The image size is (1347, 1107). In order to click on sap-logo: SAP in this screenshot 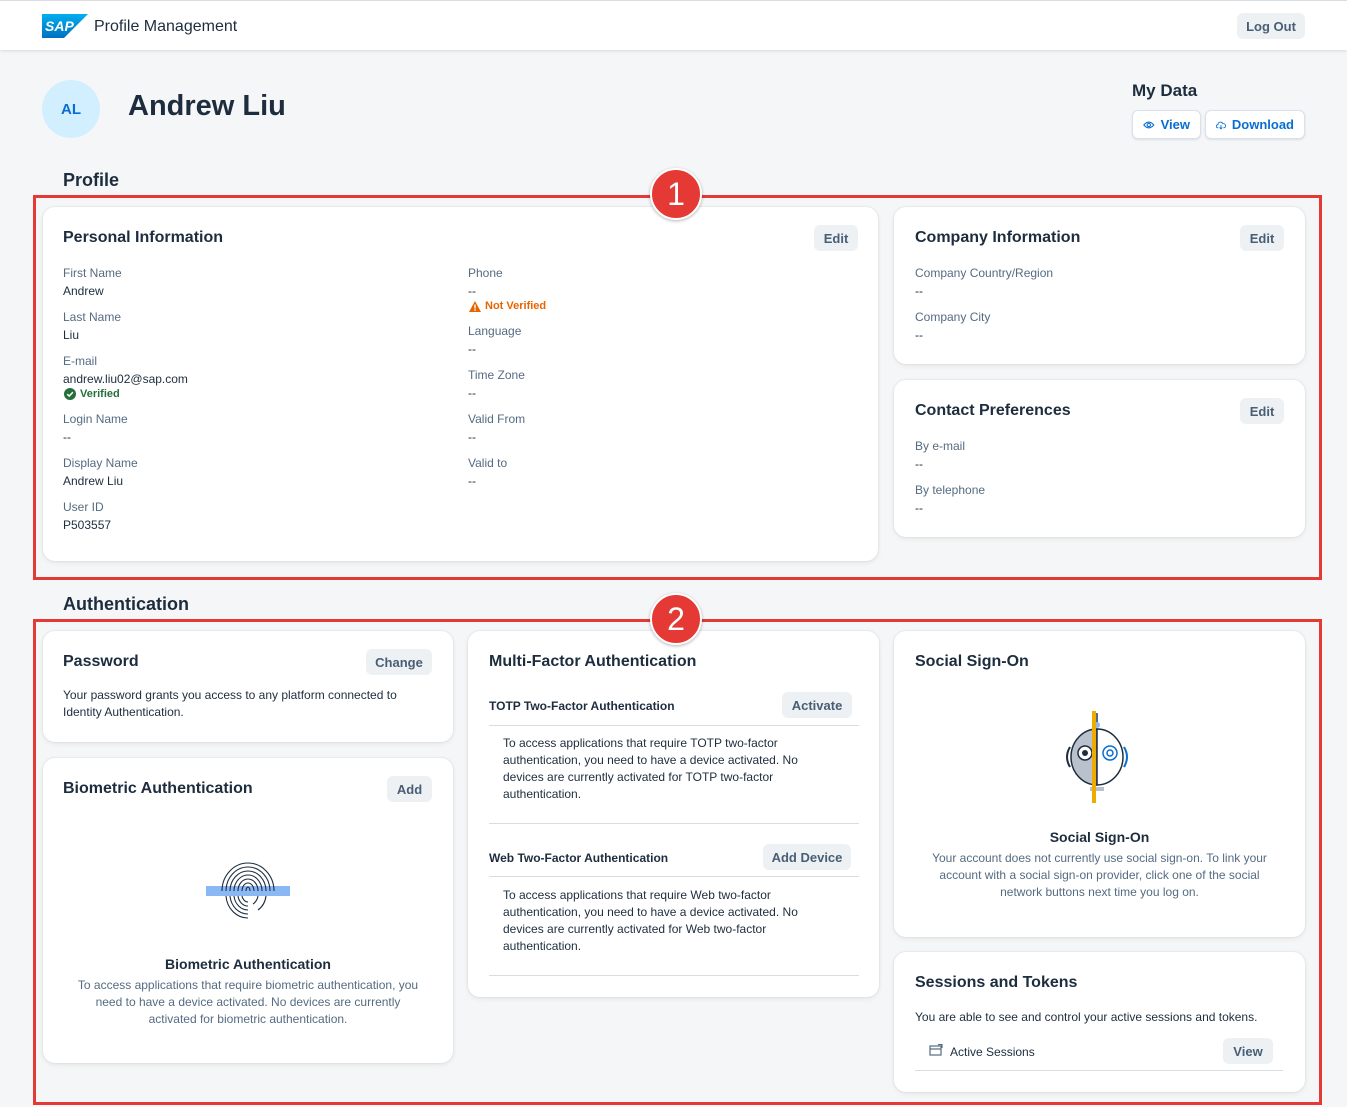, I will do `click(65, 26)`.